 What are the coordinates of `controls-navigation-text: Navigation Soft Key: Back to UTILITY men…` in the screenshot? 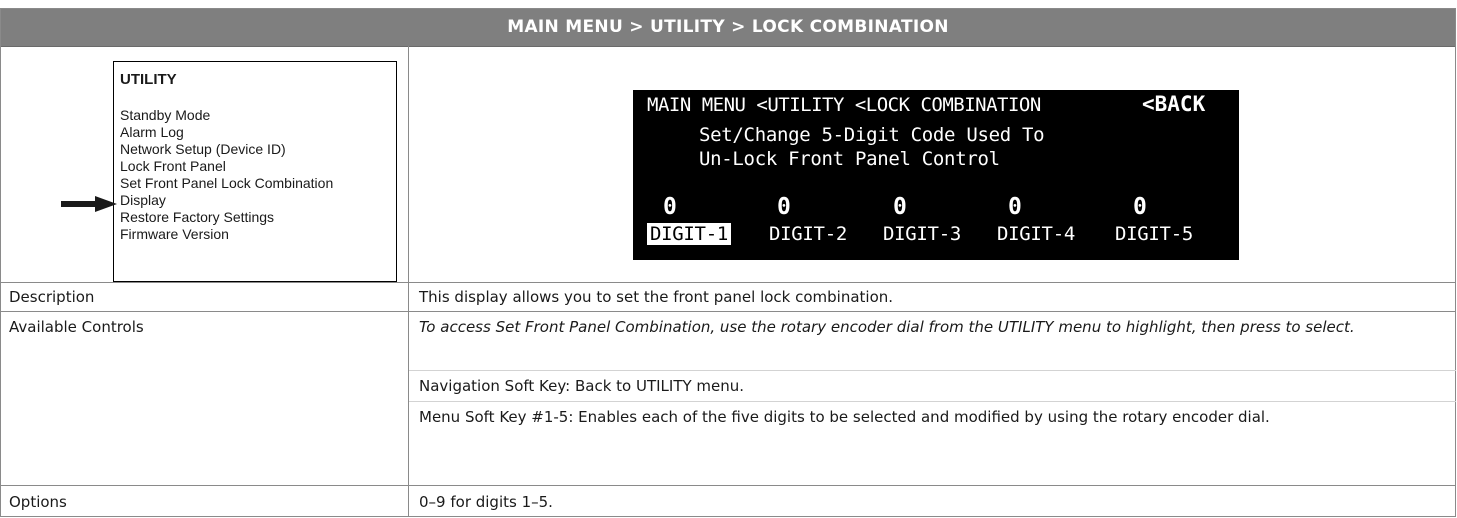 It's located at (582, 386).